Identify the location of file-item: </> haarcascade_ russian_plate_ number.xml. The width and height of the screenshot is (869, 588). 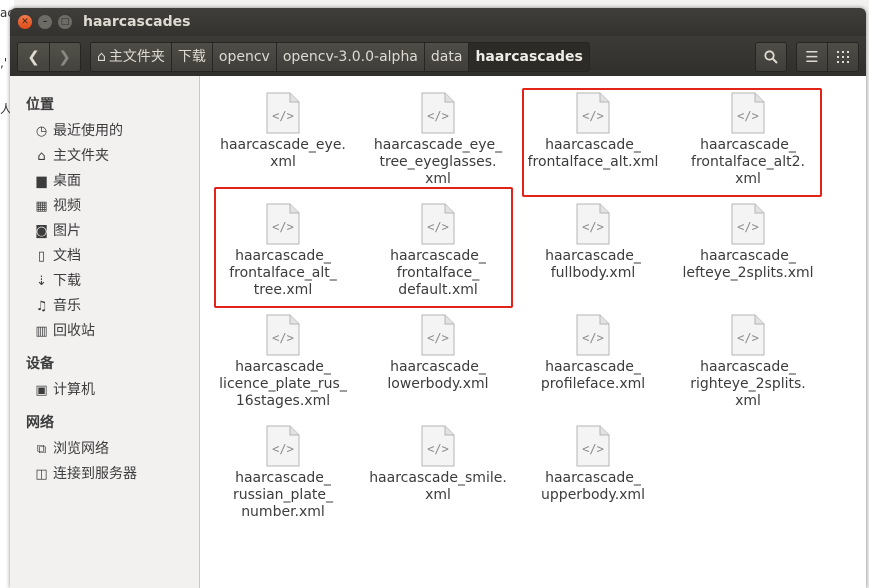
(283, 473).